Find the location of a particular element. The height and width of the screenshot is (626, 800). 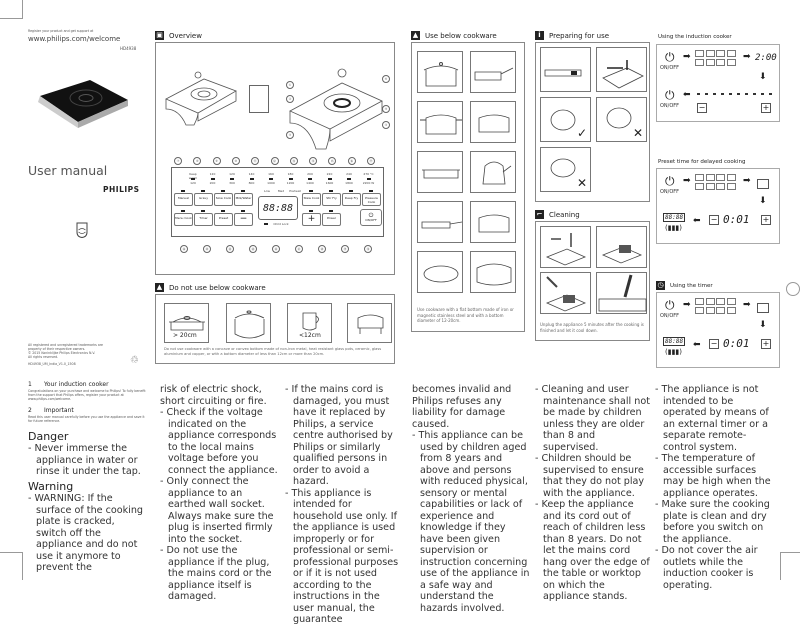

brush-vents-picture is located at coordinates (621, 293).